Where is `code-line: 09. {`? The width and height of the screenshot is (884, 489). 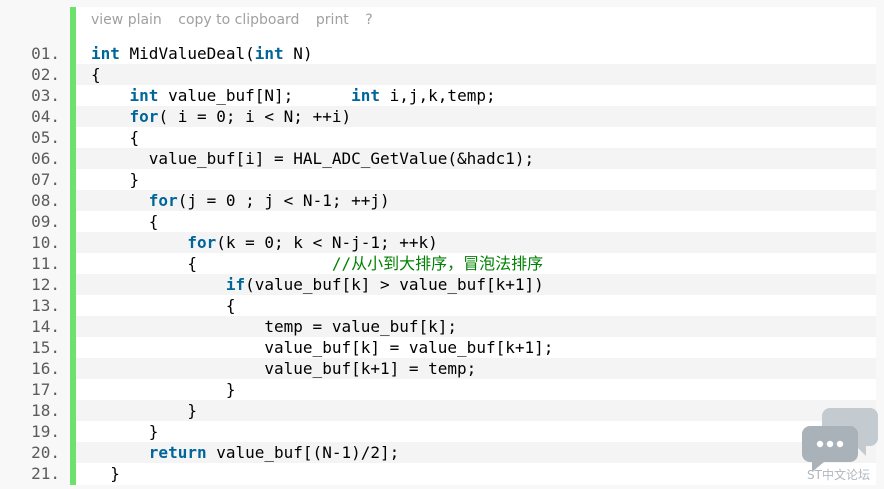
code-line: 09. { is located at coordinates (438, 221).